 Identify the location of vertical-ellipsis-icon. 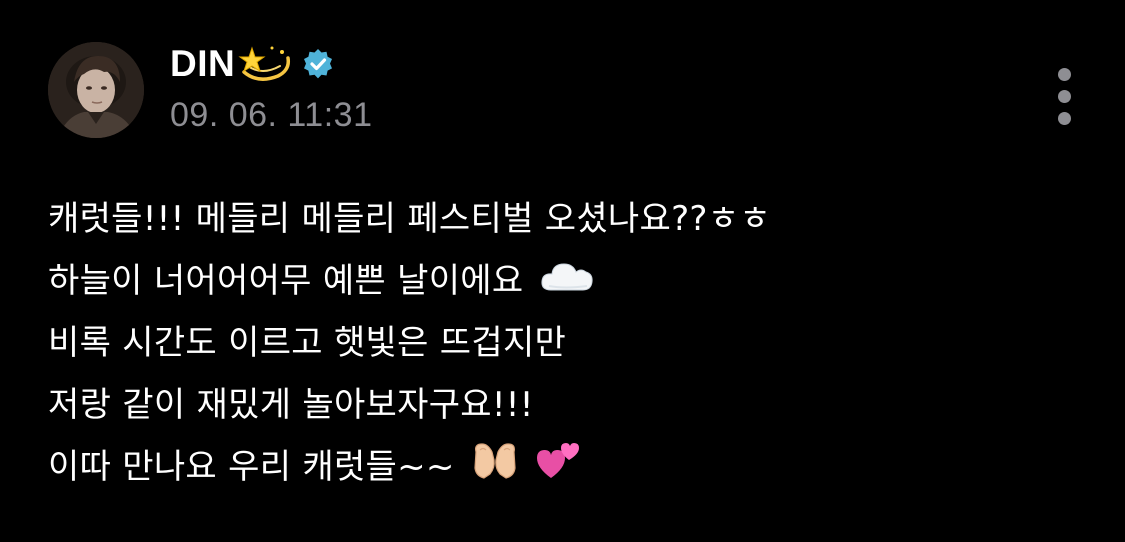
(1064, 74).